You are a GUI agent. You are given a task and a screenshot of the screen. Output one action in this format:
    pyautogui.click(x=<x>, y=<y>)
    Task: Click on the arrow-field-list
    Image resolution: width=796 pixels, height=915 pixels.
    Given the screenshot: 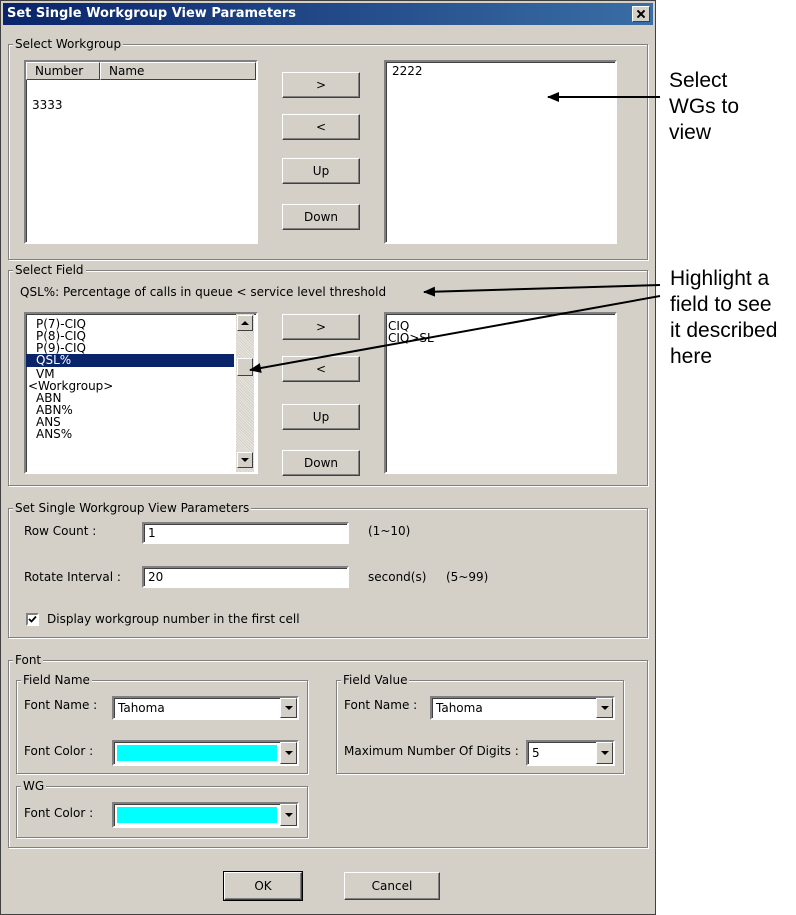 What is the action you would take?
    pyautogui.click(x=455, y=334)
    